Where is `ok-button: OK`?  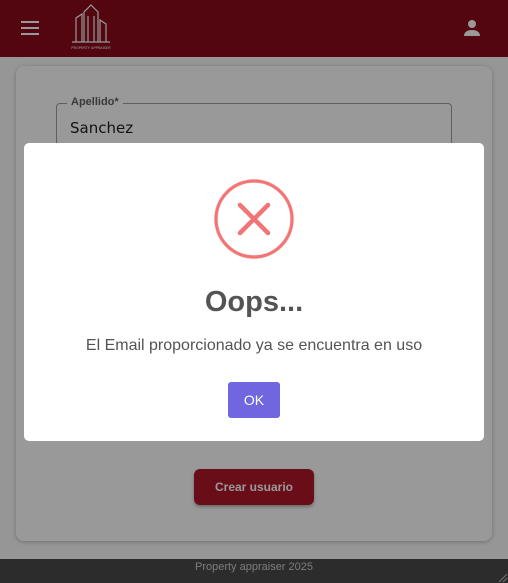
ok-button: OK is located at coordinates (254, 400).